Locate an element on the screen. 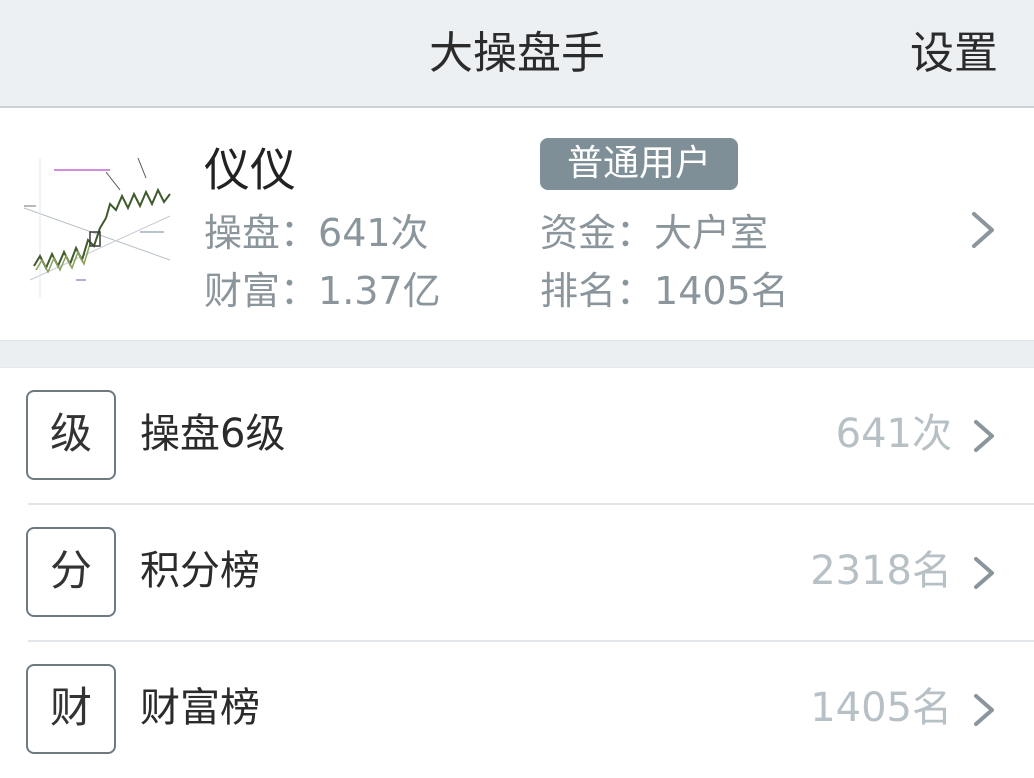 The image size is (1034, 778). stat-funds: 资金大户室 is located at coordinates (654, 233).